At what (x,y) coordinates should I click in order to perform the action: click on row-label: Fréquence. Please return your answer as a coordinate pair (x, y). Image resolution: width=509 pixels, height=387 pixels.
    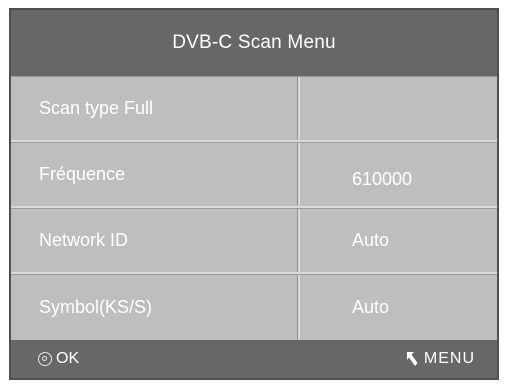
    Looking at the image, I should click on (155, 174).